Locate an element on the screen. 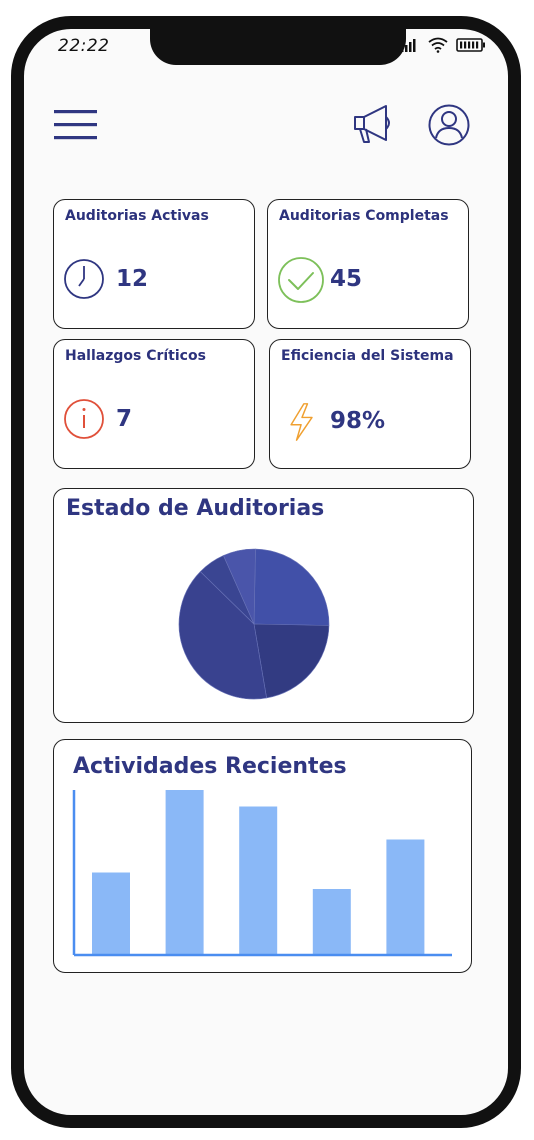 Image resolution: width=534 pixels, height=1140 pixels. stat-title: Auditorias Completas is located at coordinates (364, 216).